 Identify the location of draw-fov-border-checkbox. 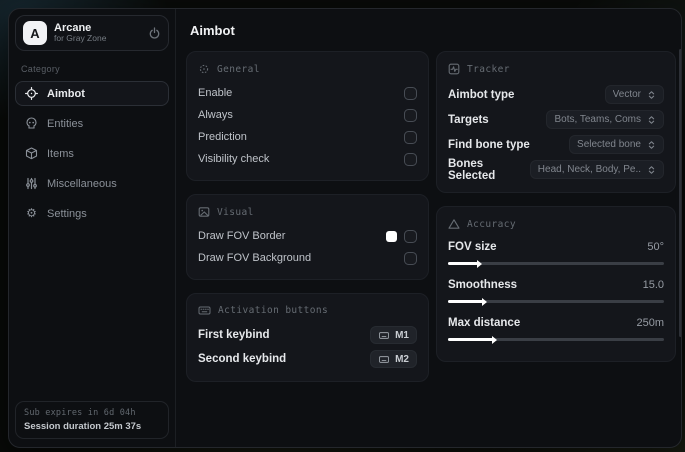
(410, 236).